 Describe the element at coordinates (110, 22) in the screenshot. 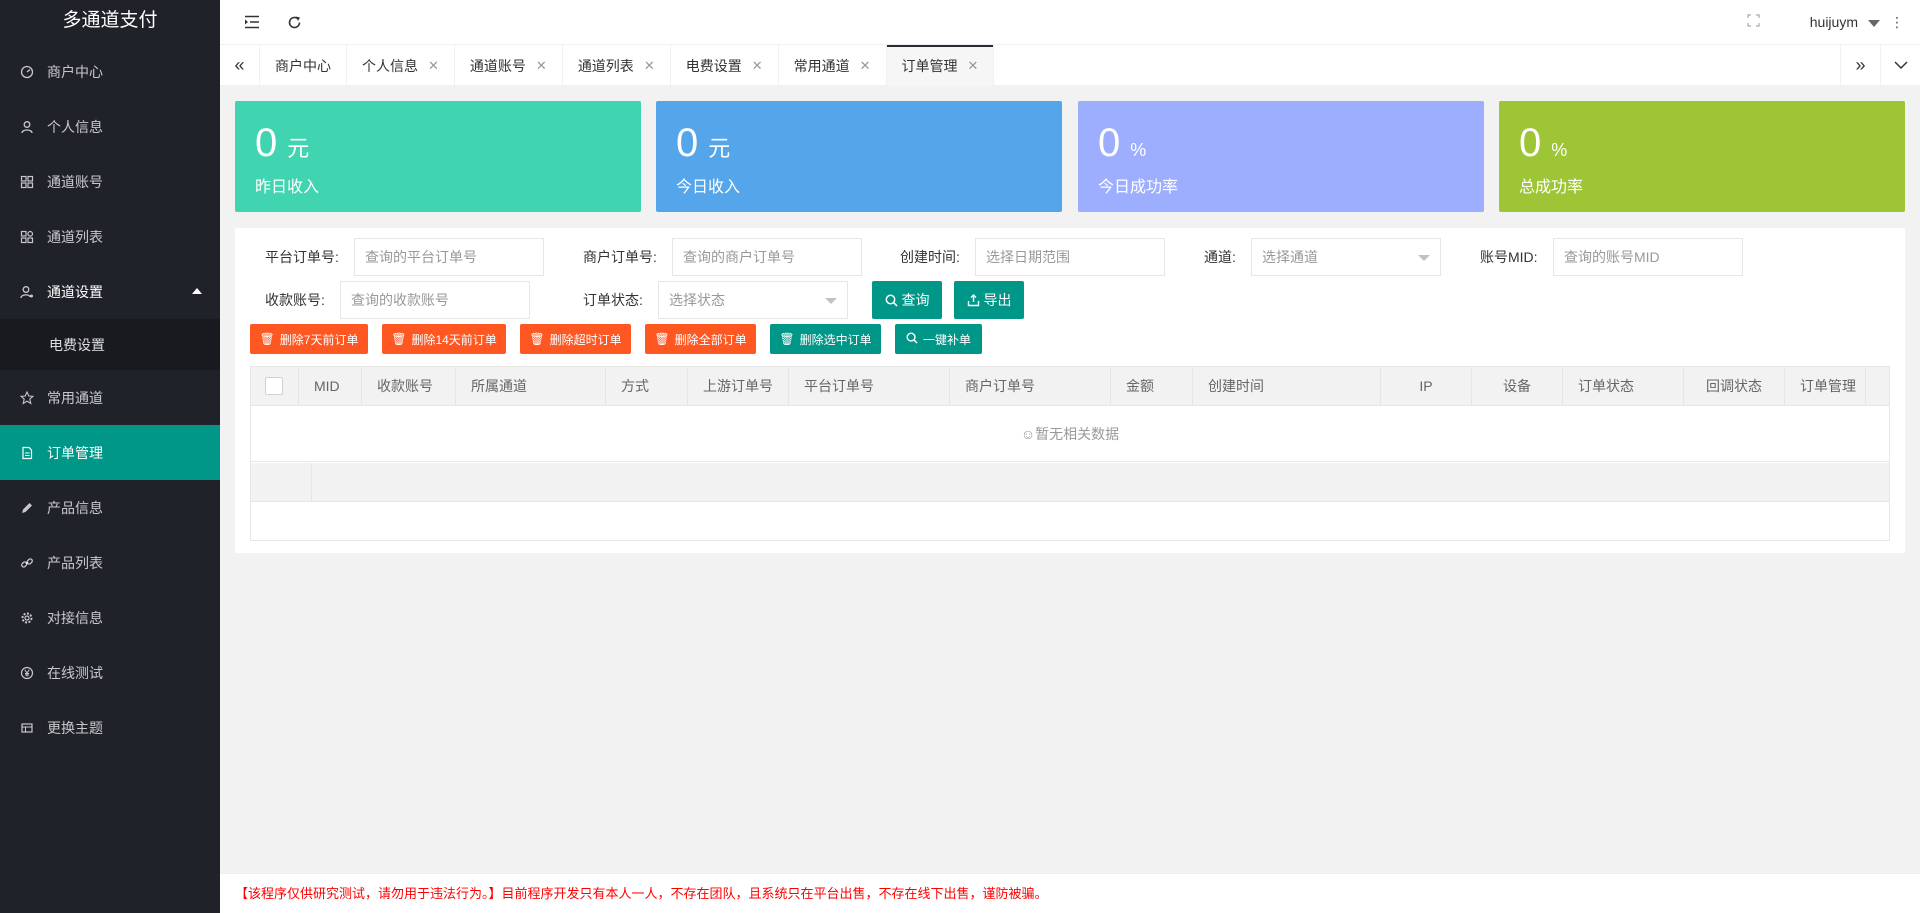

I see `app-logo-title: 多通道支付` at that location.